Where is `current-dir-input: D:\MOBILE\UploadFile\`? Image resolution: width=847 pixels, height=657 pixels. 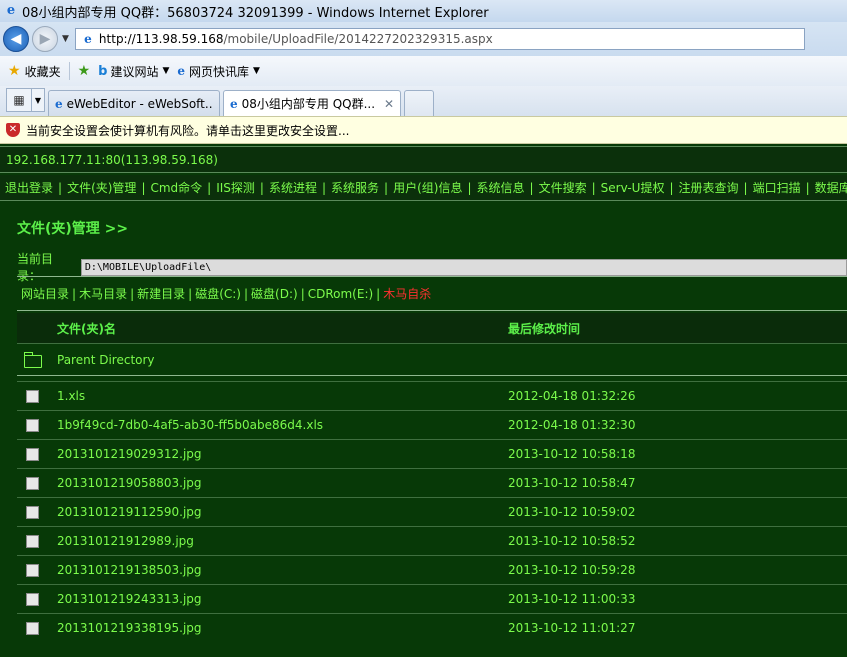
current-dir-input: D:\MOBILE\UploadFile\ is located at coordinates (463, 267).